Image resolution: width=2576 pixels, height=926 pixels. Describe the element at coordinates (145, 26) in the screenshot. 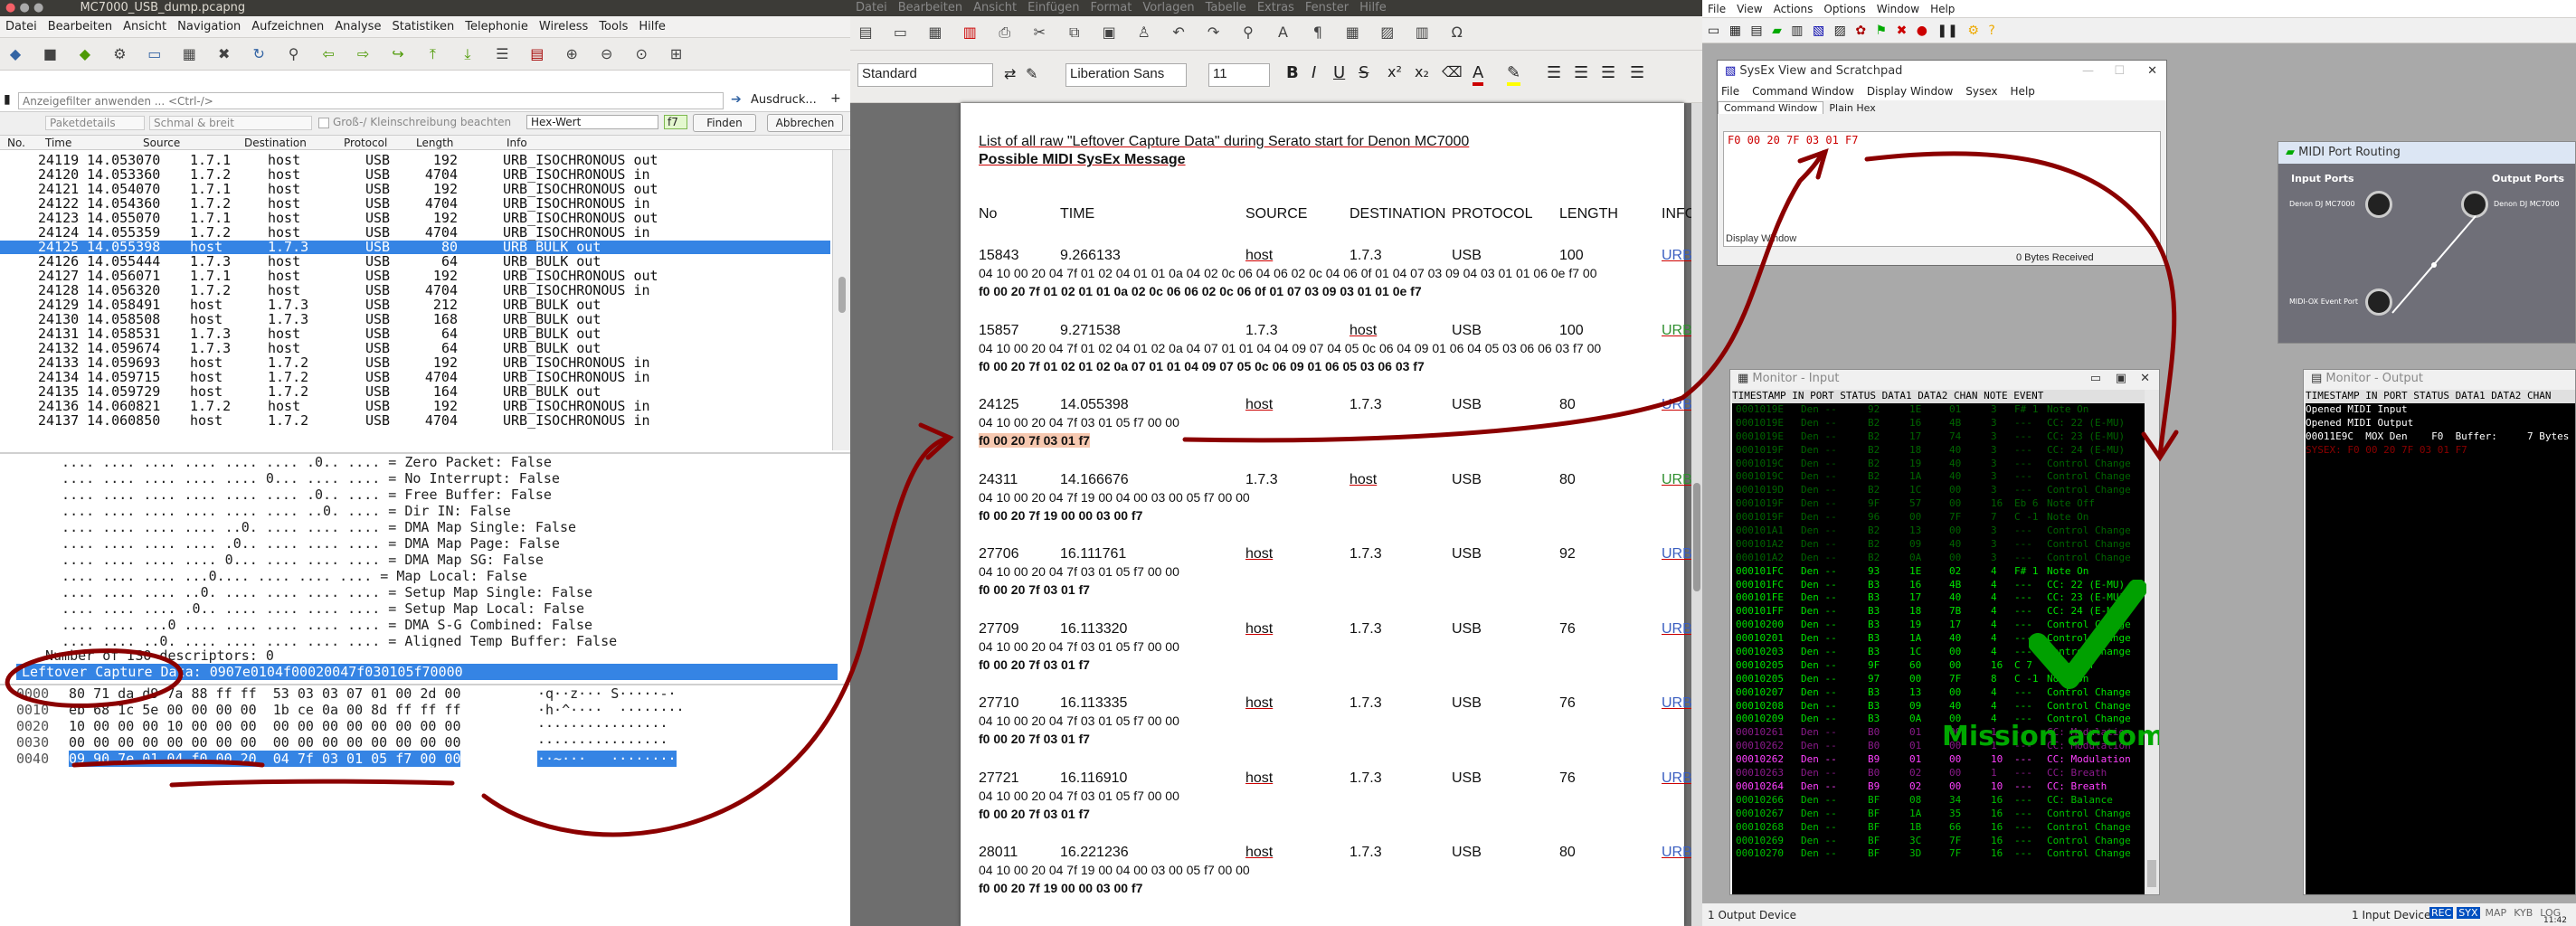

I see `menu-ansicht: Ansicht` at that location.